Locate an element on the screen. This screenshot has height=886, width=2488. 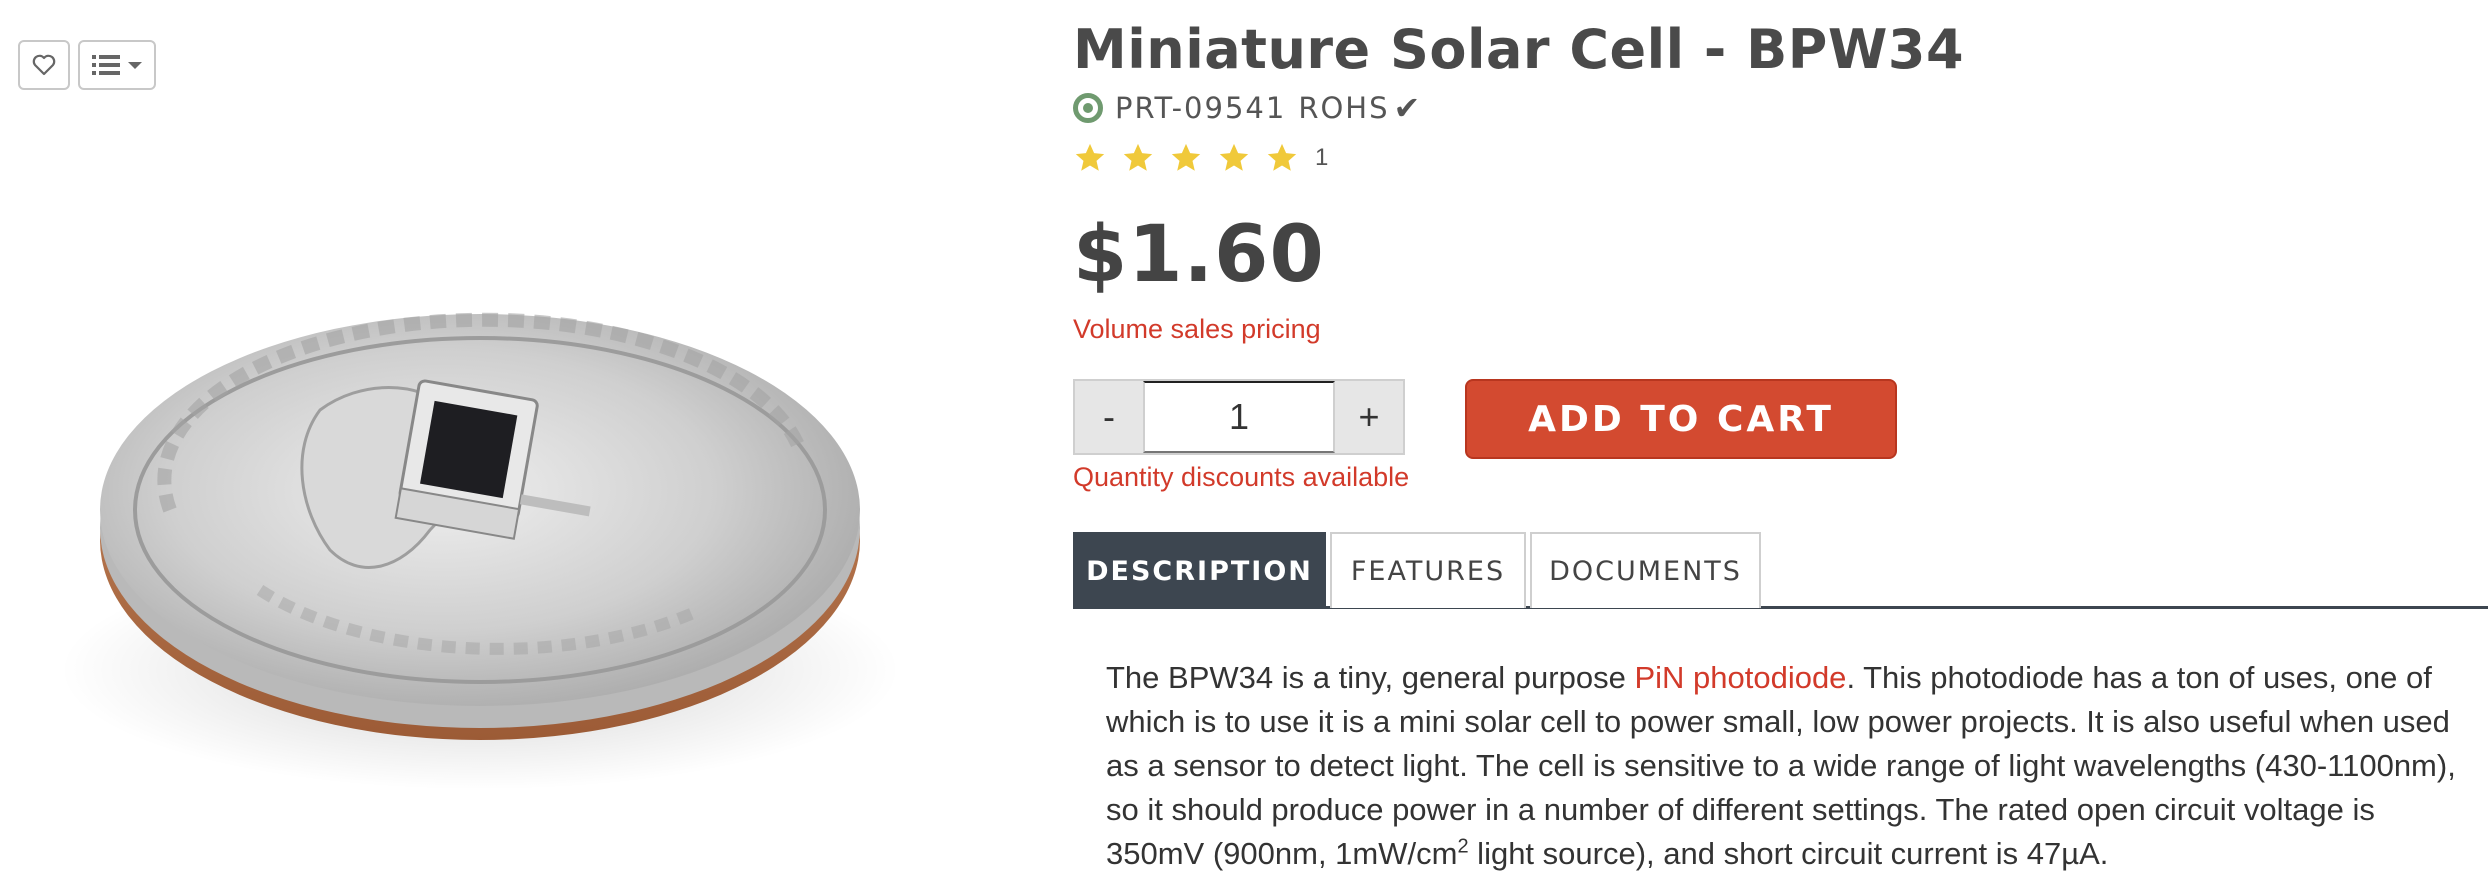
rating-count: 1 is located at coordinates (1321, 158).